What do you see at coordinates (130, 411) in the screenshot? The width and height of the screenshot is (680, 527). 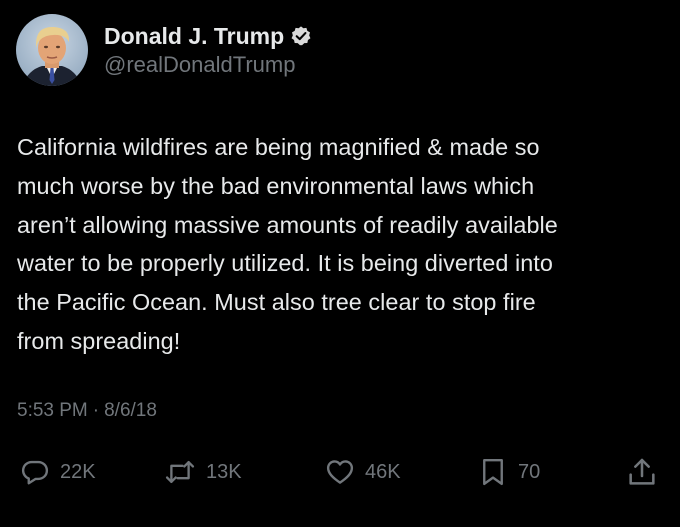 I see `tweet-date: 8/6/18` at bounding box center [130, 411].